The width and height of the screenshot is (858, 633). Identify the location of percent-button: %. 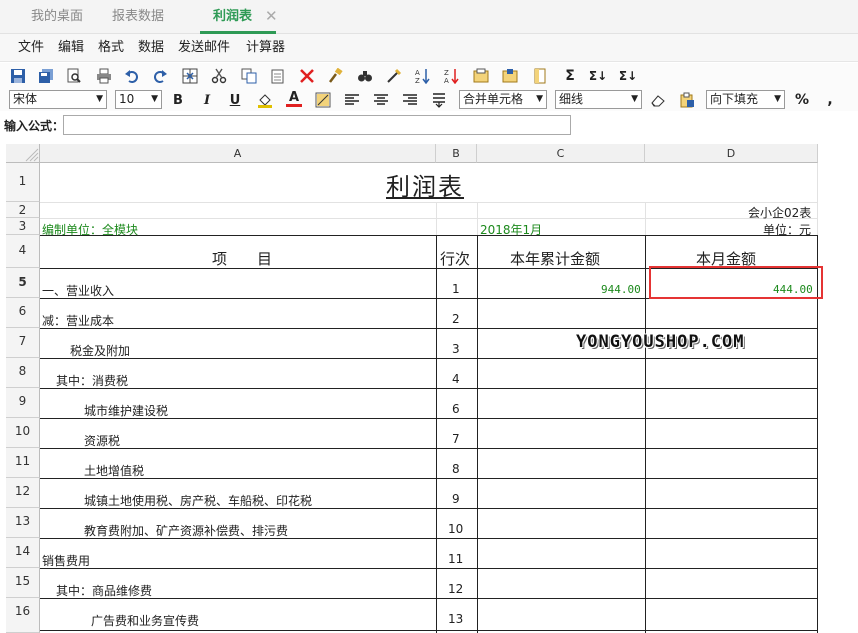
(802, 100).